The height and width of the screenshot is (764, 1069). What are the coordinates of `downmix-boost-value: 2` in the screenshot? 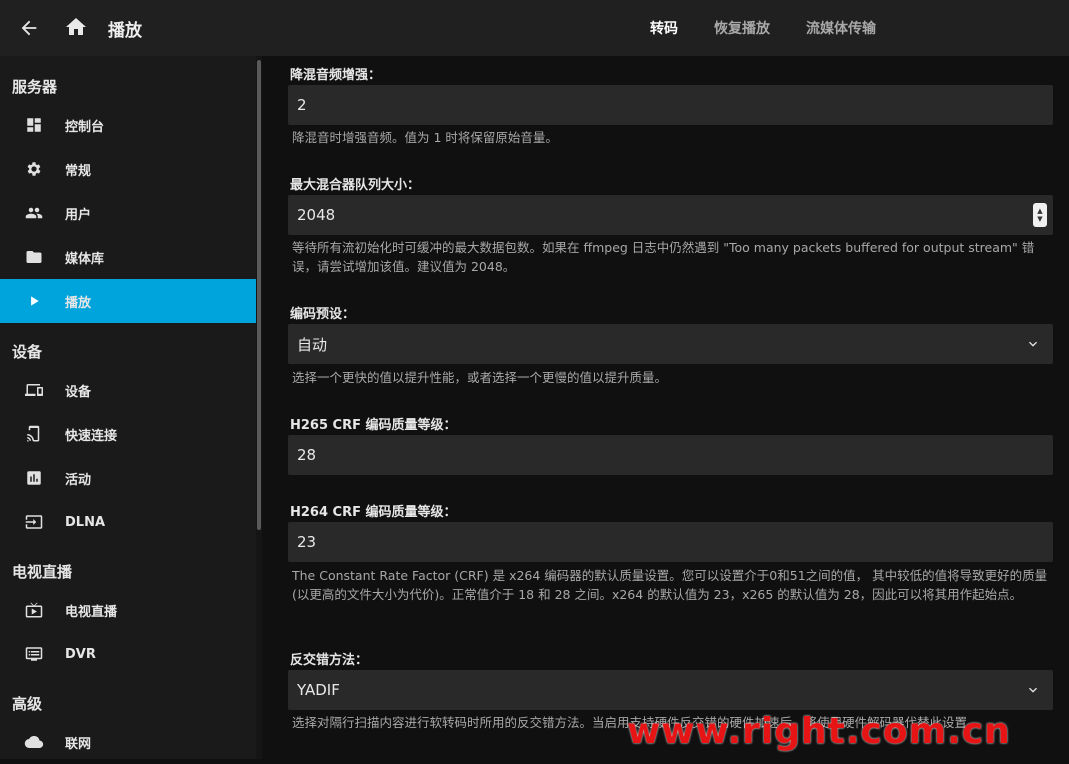 It's located at (302, 105).